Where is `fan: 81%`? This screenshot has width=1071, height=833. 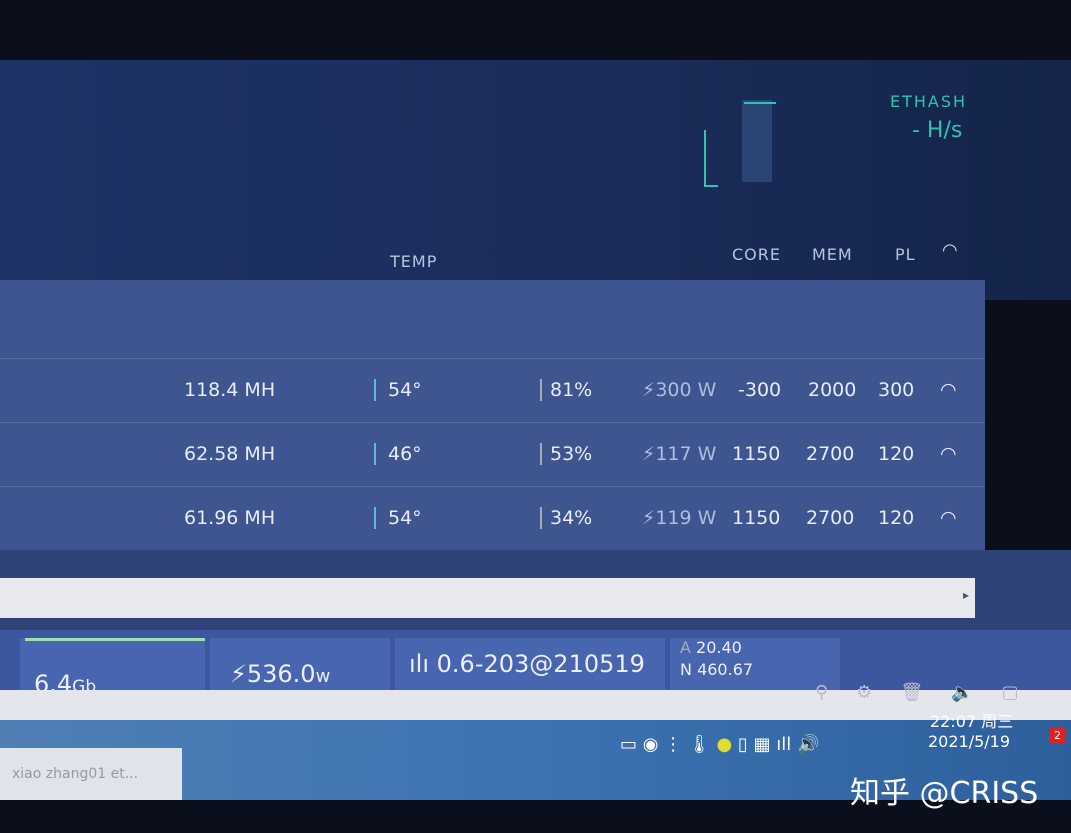 fan: 81% is located at coordinates (566, 390).